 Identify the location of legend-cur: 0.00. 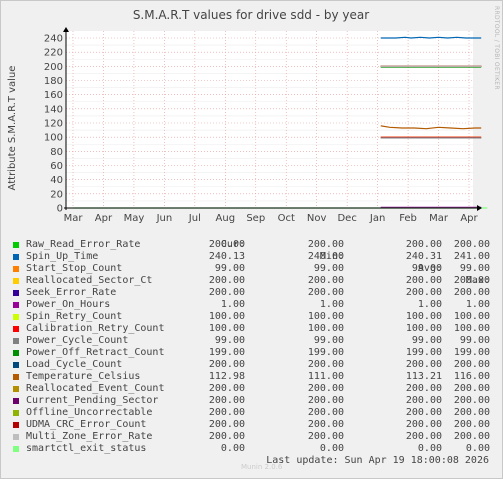
(232, 448).